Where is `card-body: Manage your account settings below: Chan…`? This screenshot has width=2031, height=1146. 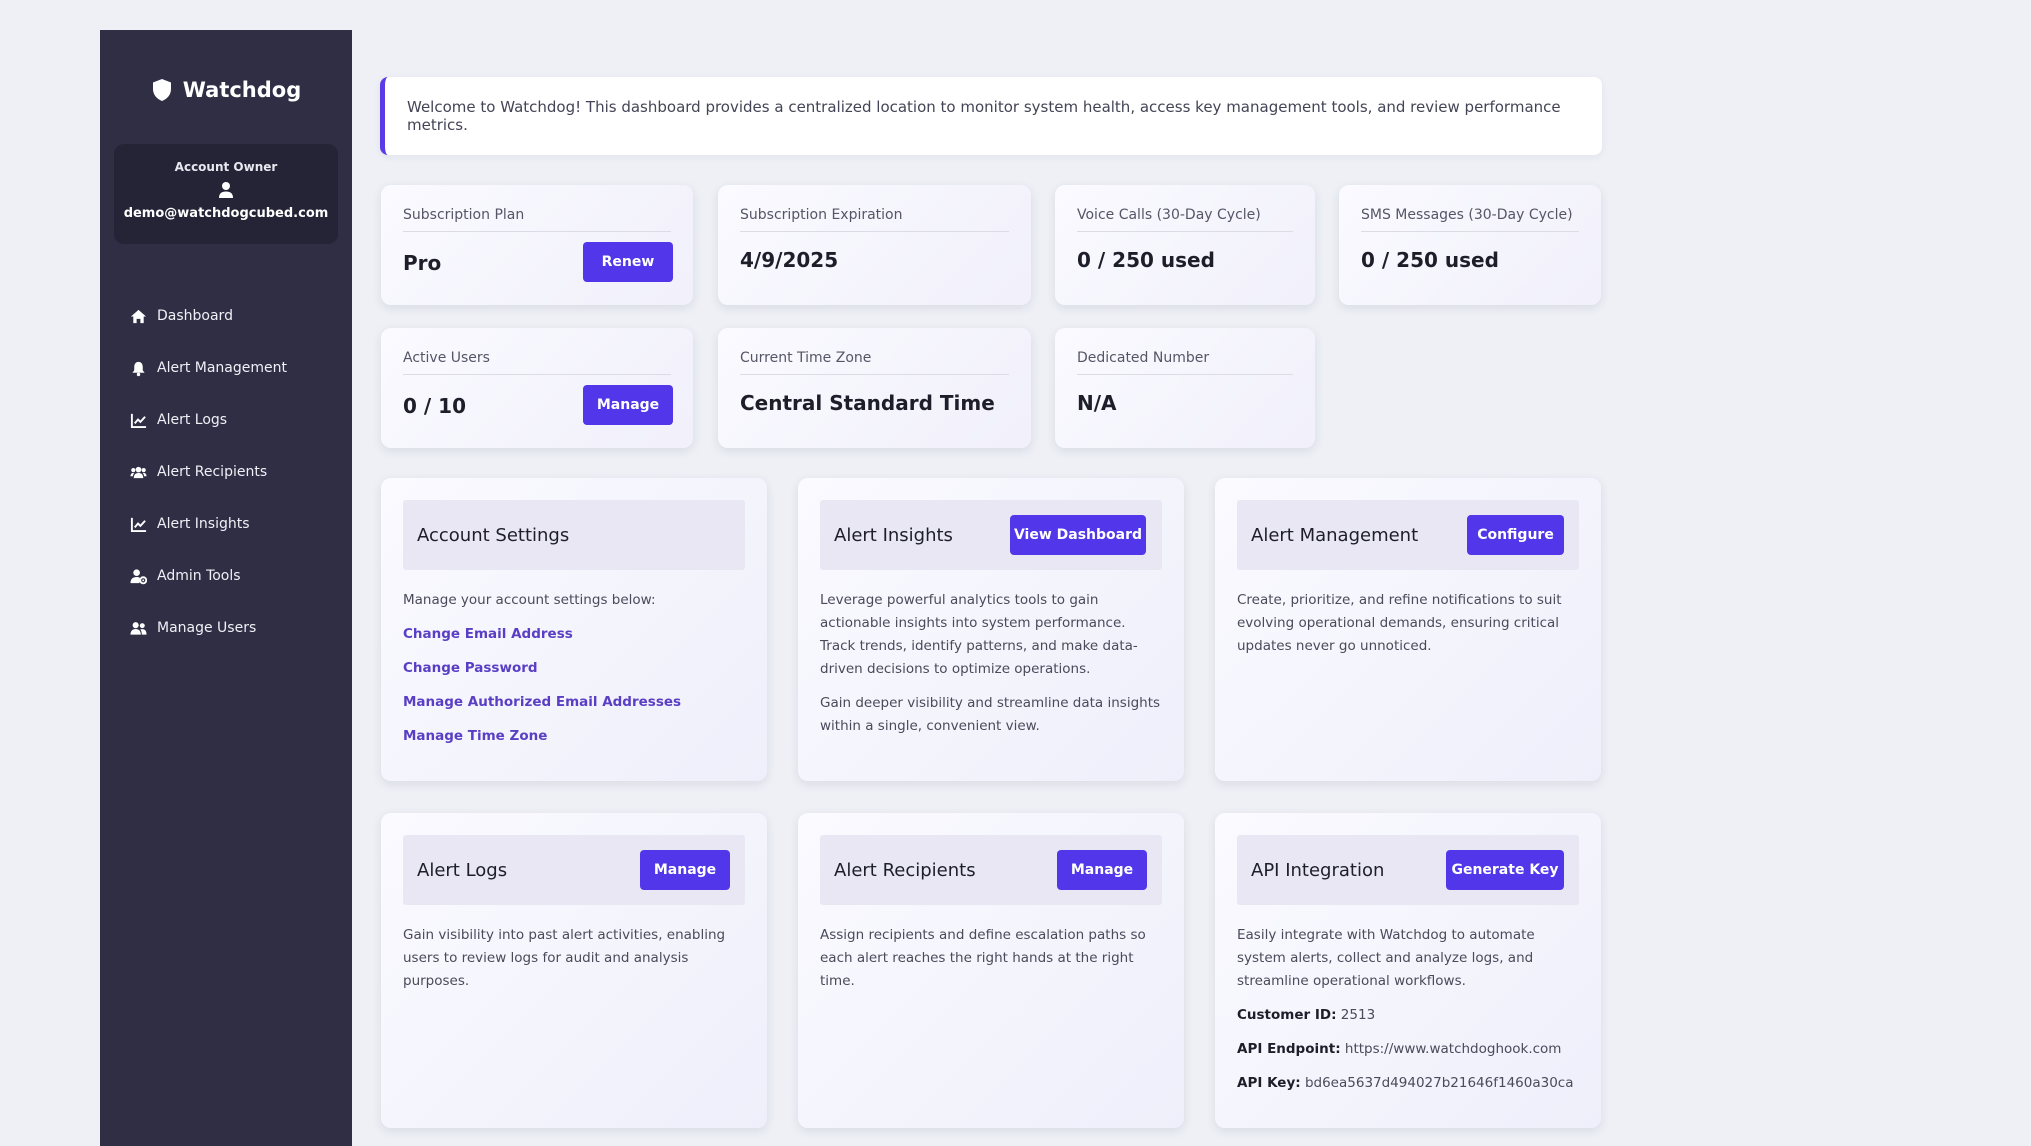
card-body: Manage your account settings below: Chan… is located at coordinates (574, 674).